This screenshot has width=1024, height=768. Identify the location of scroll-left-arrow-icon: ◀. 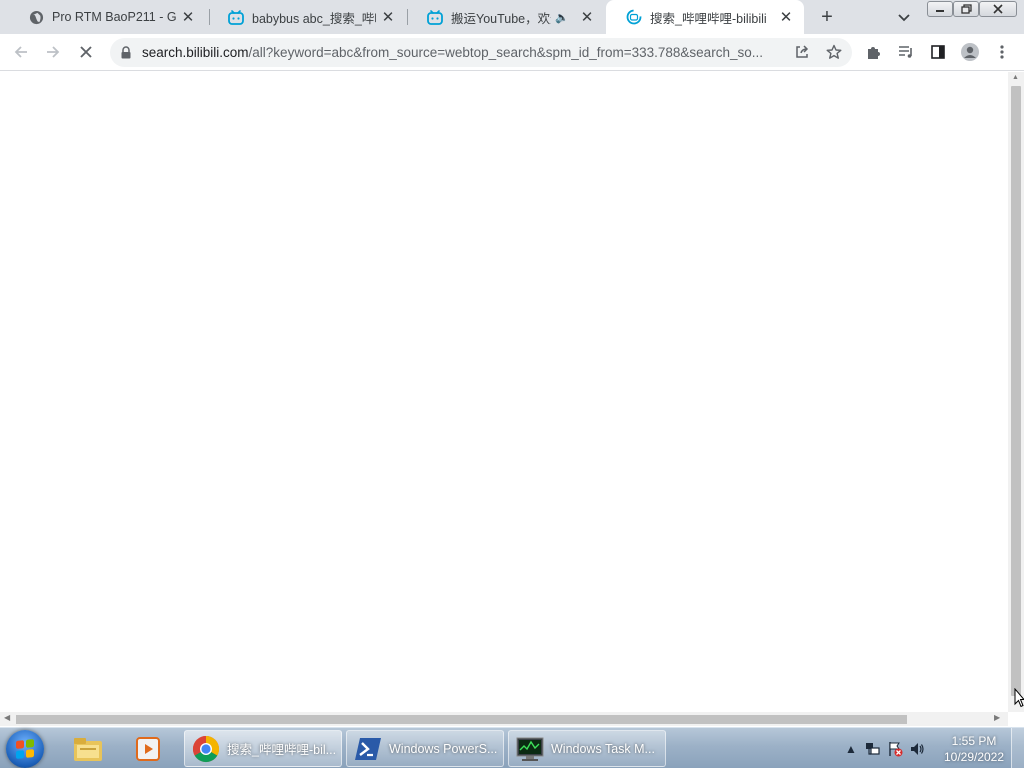
(7, 717).